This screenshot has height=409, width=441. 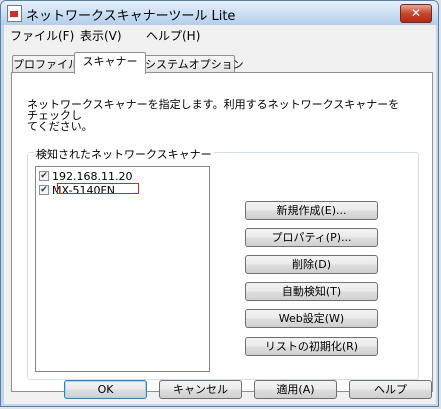 What do you see at coordinates (14, 13) in the screenshot?
I see `app-icon` at bounding box center [14, 13].